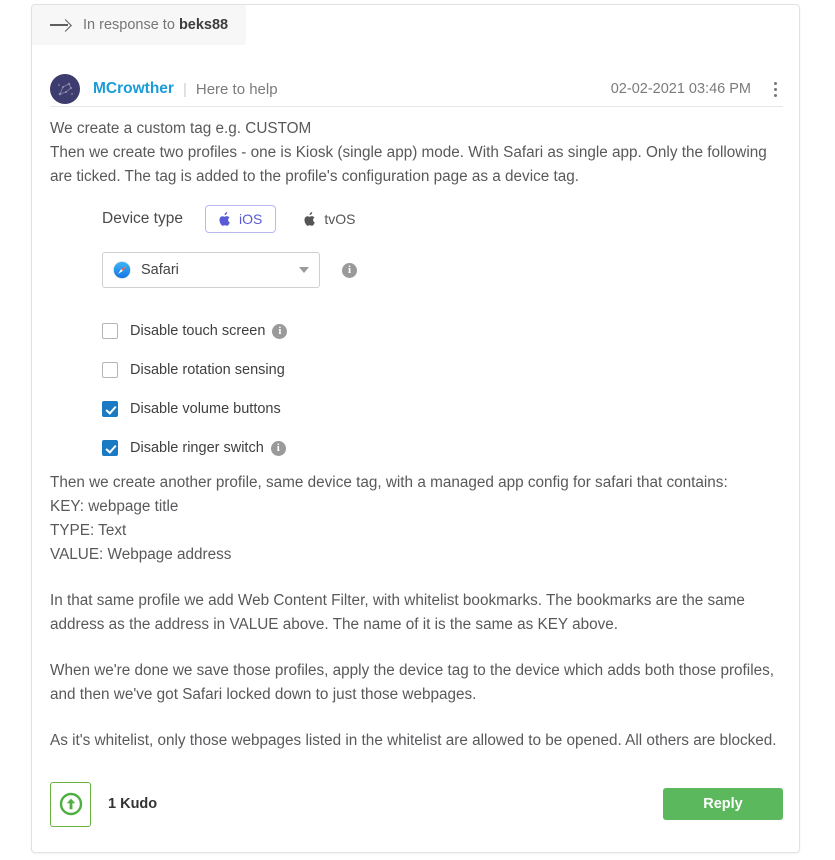  I want to click on checkbox-row-disable-touch-screen: Disable touch screen i, so click(422, 331).